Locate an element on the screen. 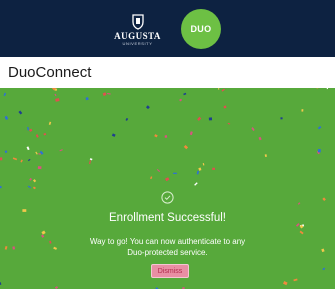 Image resolution: width=335 pixels, height=289 pixels. university-name: AUGUSTA is located at coordinates (137, 35).